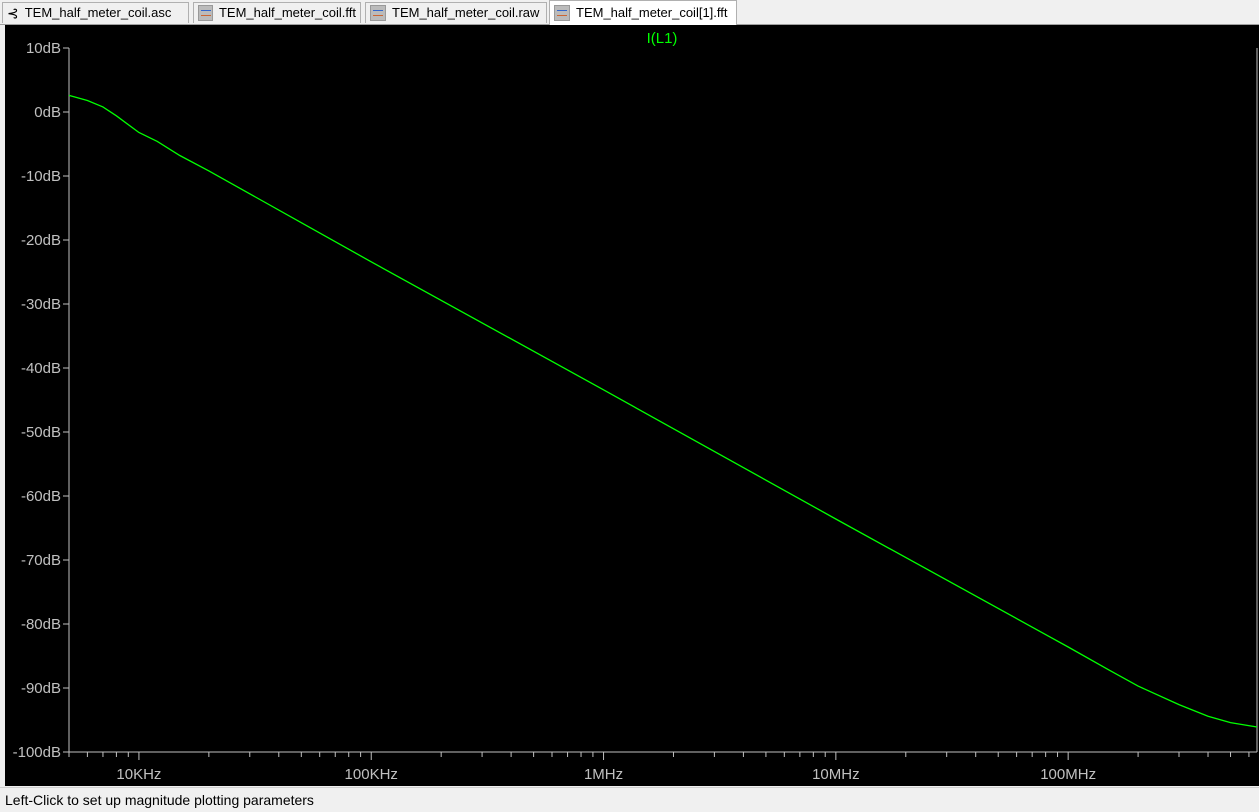 This screenshot has height=812, width=1259. Describe the element at coordinates (1068, 774) in the screenshot. I see `x-tick-label: 100MHz` at that location.